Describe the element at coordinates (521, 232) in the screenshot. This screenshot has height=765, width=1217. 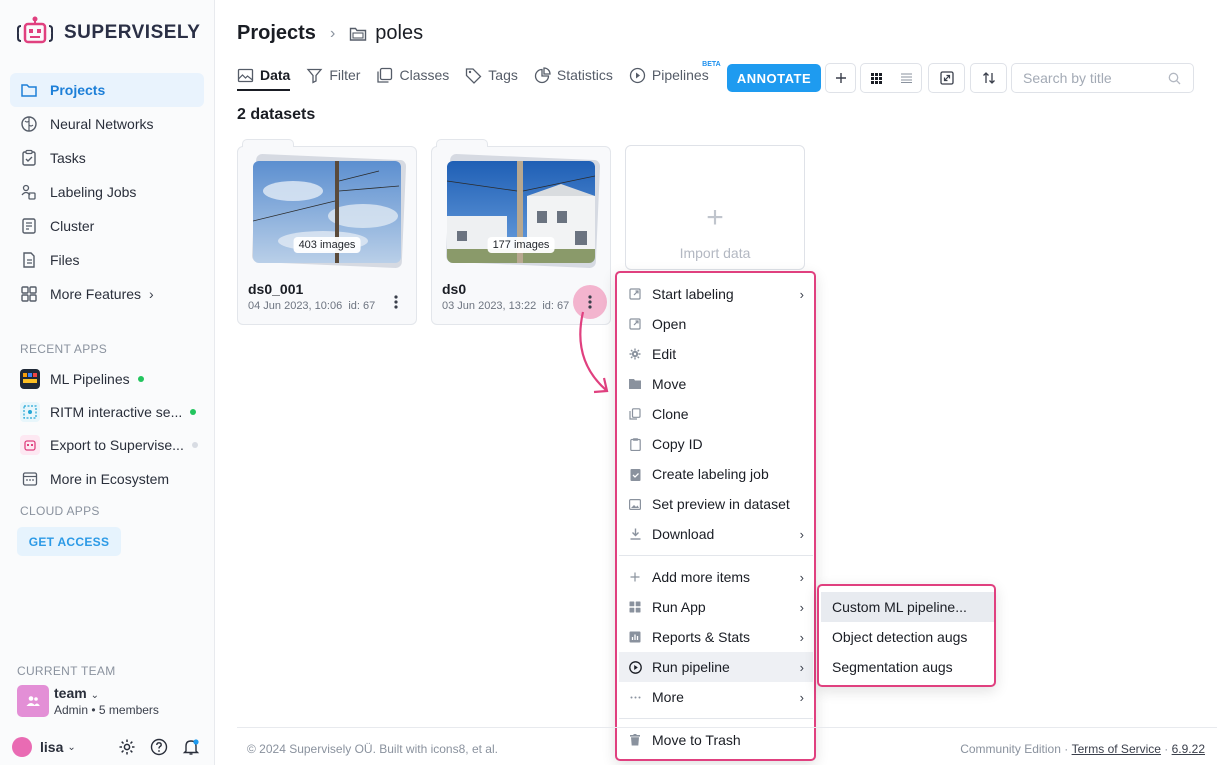
I see `dataset-card: 177 images ds0 03 Jun 2023, 13:22 id: 67` at that location.